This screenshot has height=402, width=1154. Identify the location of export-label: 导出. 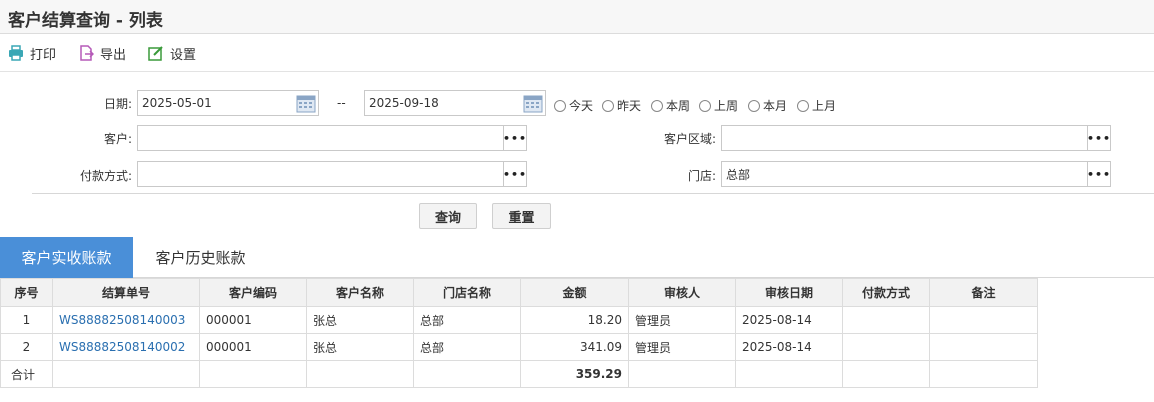
(113, 55).